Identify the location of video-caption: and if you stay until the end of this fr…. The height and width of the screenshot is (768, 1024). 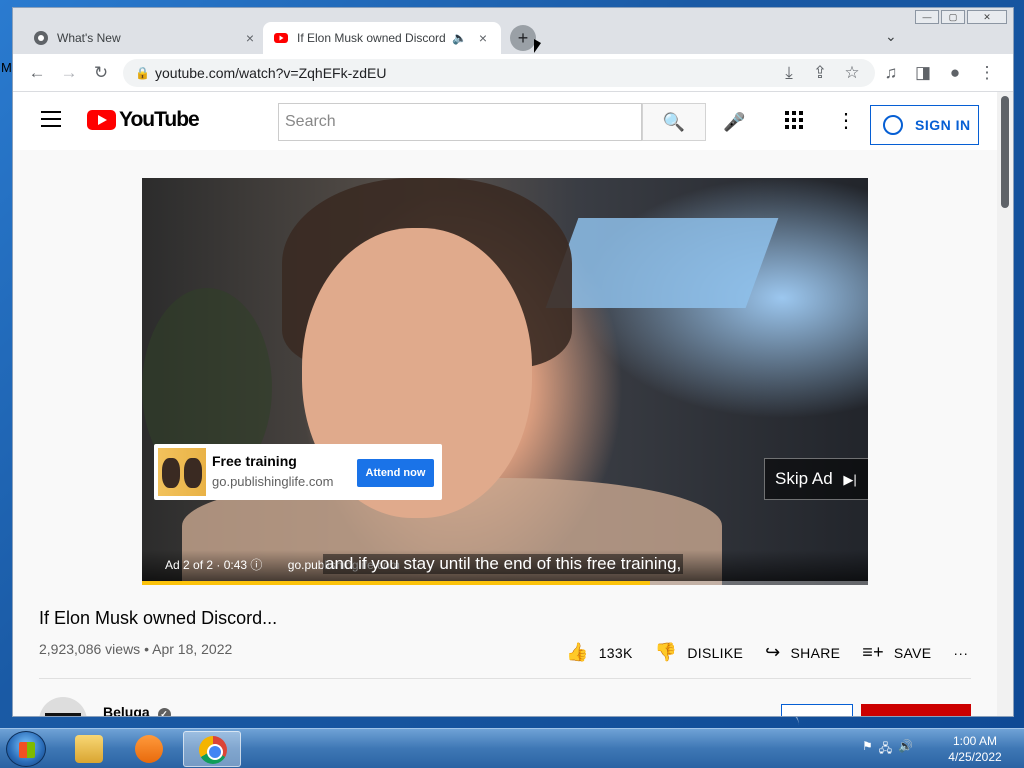
(503, 564).